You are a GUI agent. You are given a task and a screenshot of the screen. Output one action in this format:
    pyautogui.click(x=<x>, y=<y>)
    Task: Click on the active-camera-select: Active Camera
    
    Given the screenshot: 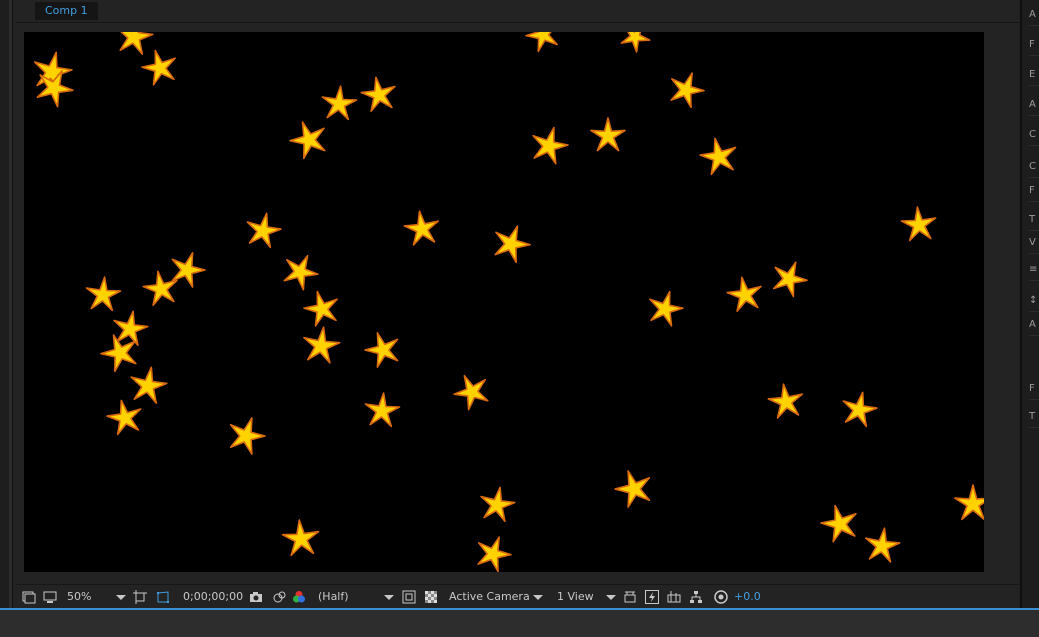 What is the action you would take?
    pyautogui.click(x=489, y=597)
    